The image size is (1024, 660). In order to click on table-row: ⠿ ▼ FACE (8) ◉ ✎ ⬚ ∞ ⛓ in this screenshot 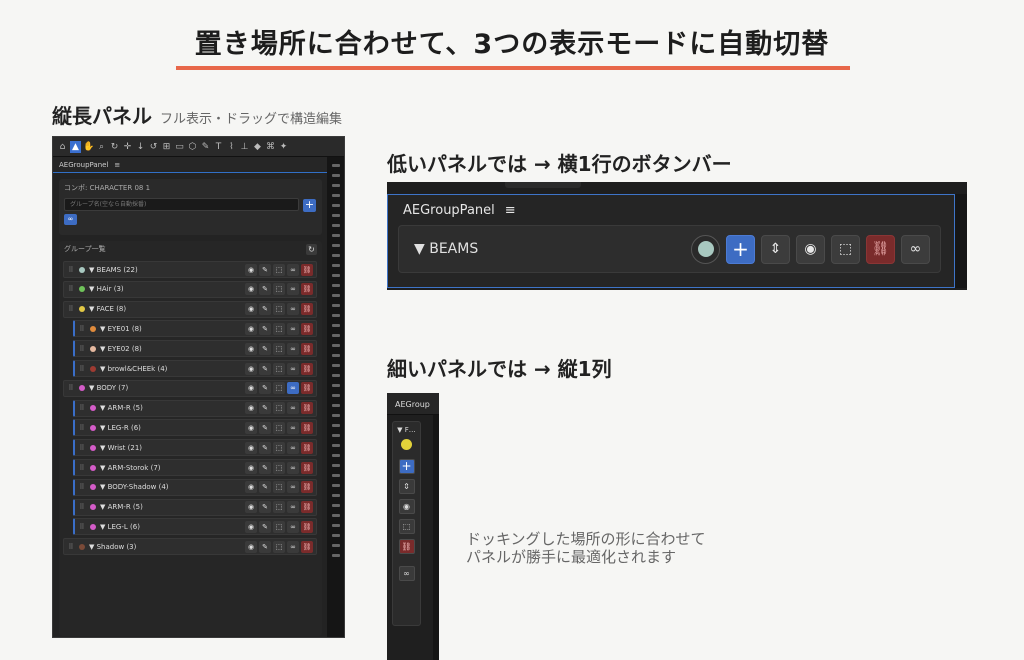, I will do `click(190, 309)`.